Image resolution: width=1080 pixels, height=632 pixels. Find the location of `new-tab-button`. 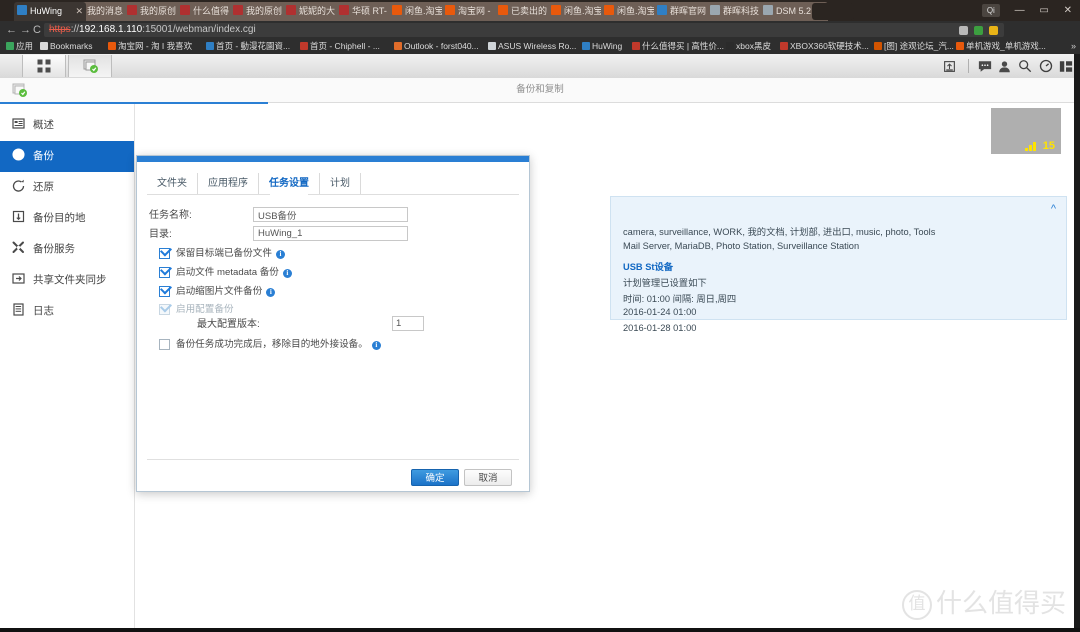

new-tab-button is located at coordinates (833, 11).